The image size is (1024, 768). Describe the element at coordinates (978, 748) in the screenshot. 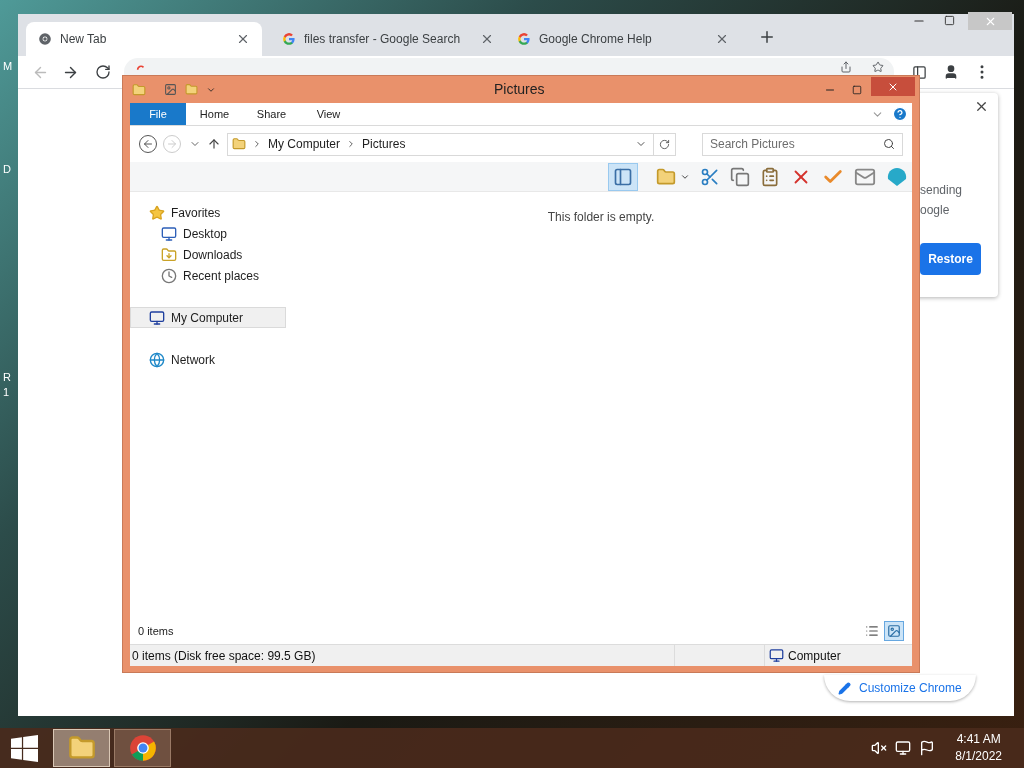

I see `clock: 4:41 AM 8/1/2022` at that location.